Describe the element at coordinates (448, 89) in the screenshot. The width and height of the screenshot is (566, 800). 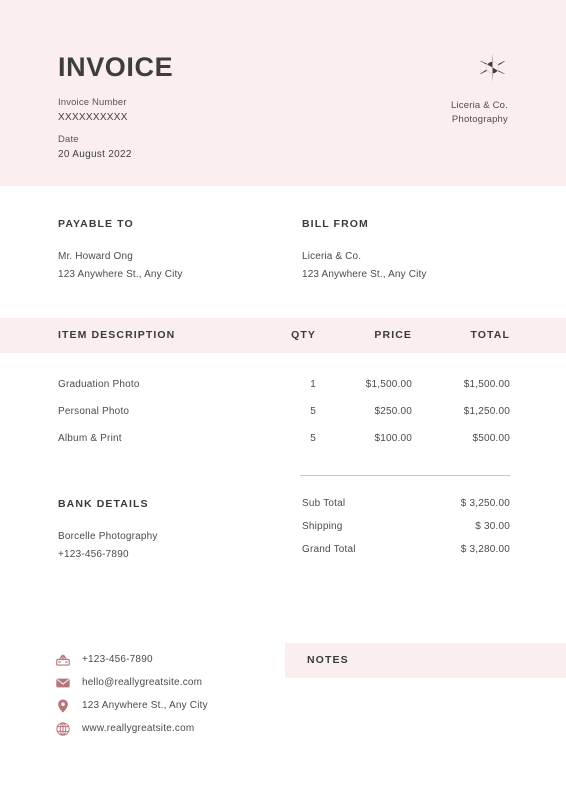
I see `brand-logo: Liceria & Co. Photography` at that location.